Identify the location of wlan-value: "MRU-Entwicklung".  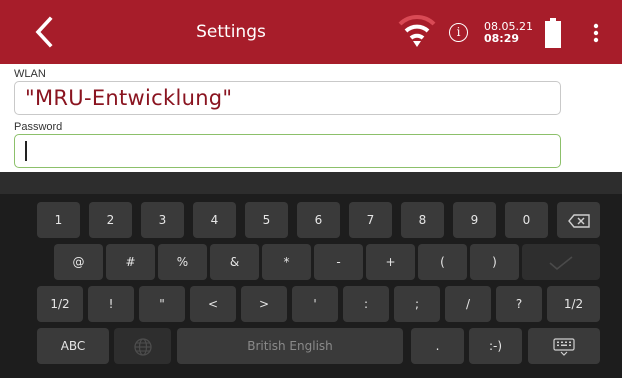
(129, 98).